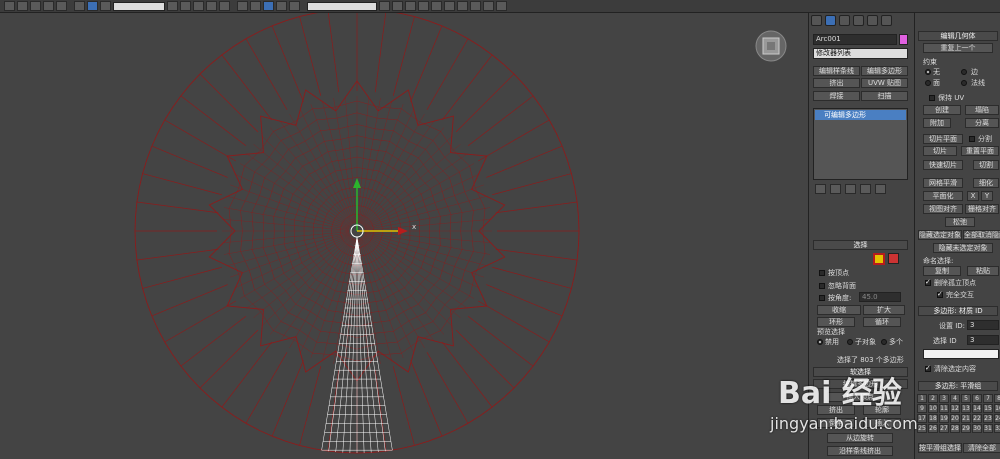 The width and height of the screenshot is (1000, 459). What do you see at coordinates (982, 123) in the screenshot?
I see `detach-button: 分离` at bounding box center [982, 123].